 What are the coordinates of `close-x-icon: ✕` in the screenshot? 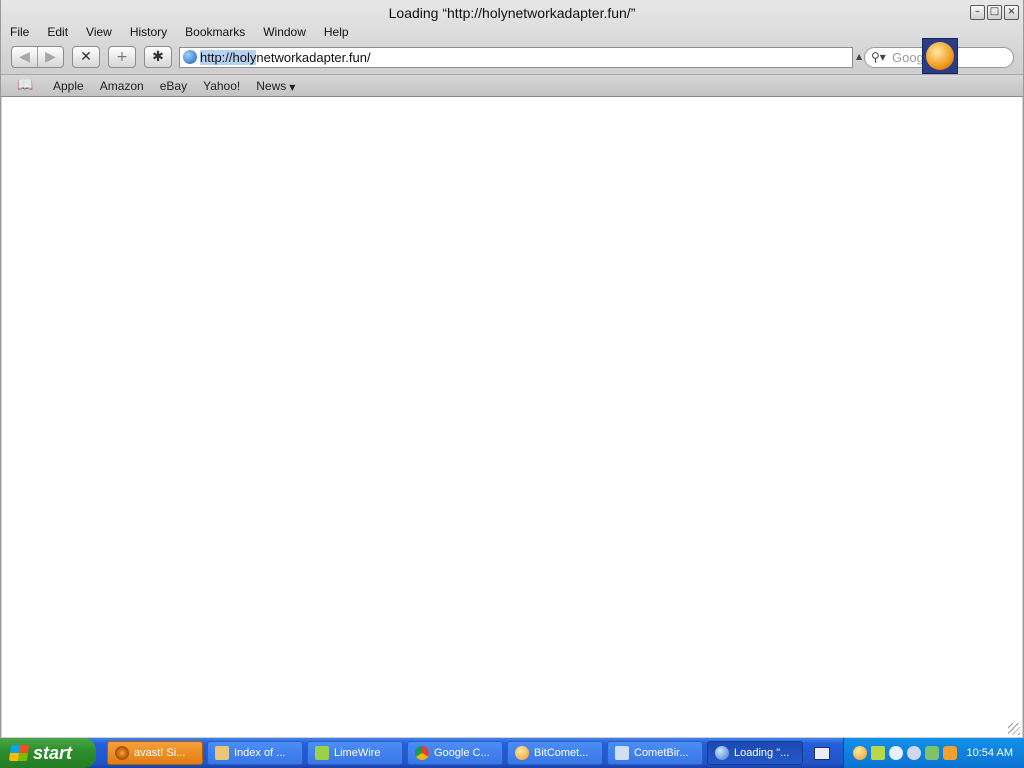 It's located at (86, 57).